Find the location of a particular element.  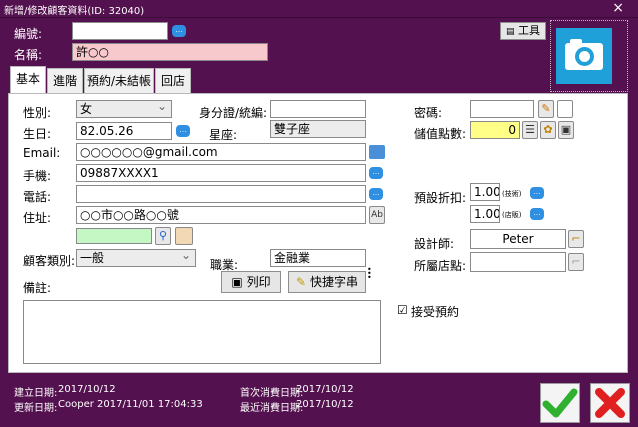

last-purchase-label: 最近消費日期: is located at coordinates (272, 408).